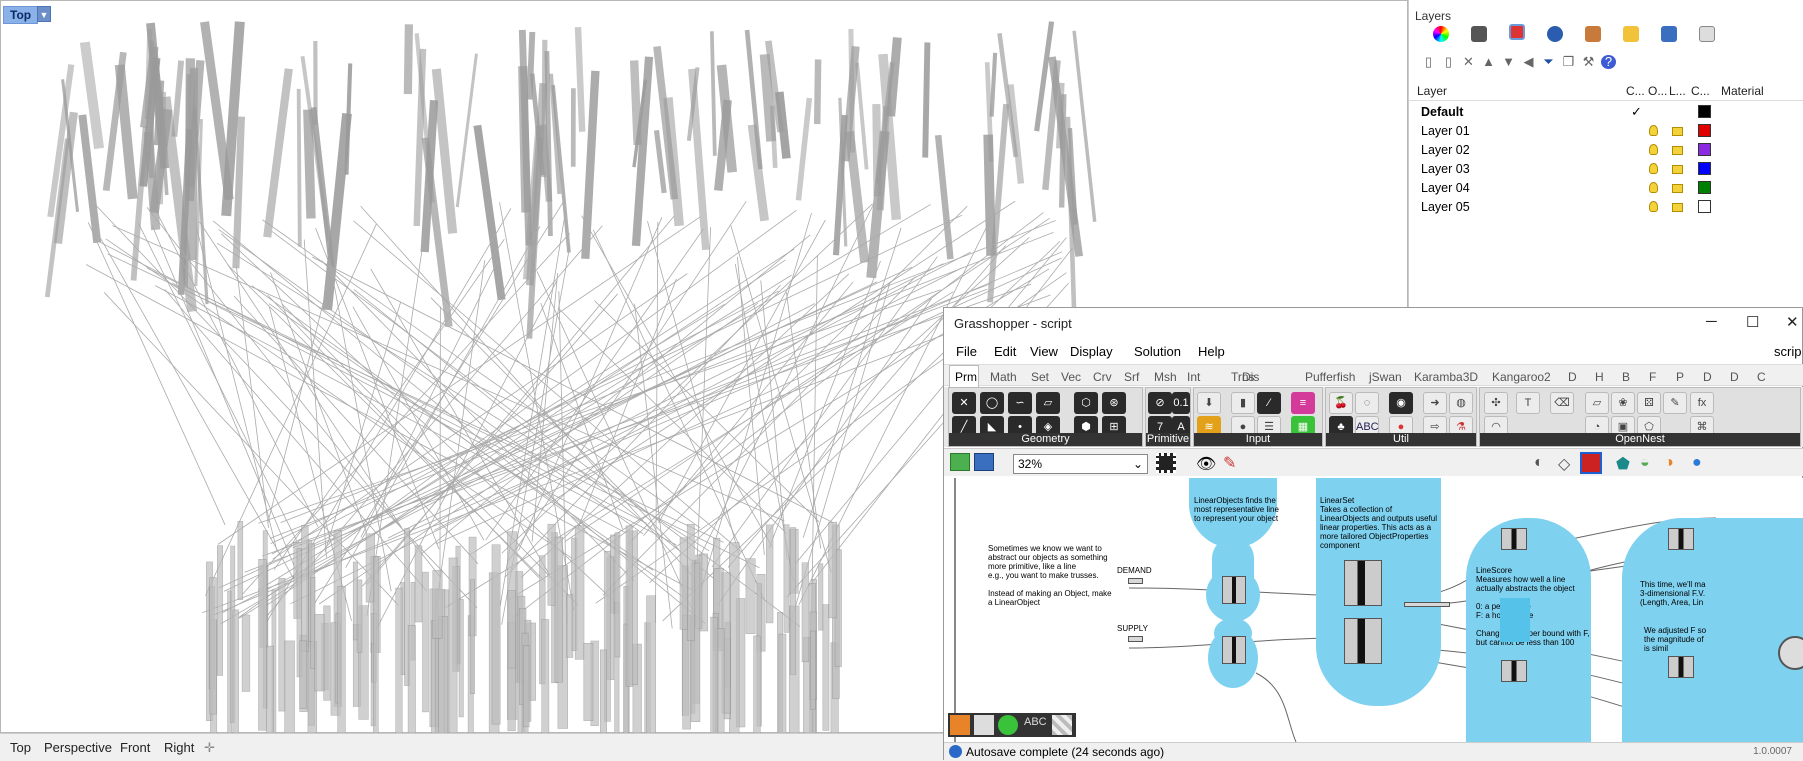 This screenshot has height=761, width=1803. Describe the element at coordinates (1135, 639) in the screenshot. I see `supply-param` at that location.